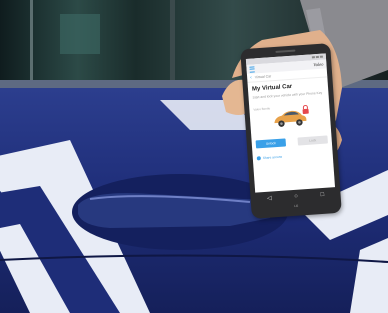  Describe the element at coordinates (262, 108) in the screenshot. I see `car-label: Valeo Beetle` at that location.